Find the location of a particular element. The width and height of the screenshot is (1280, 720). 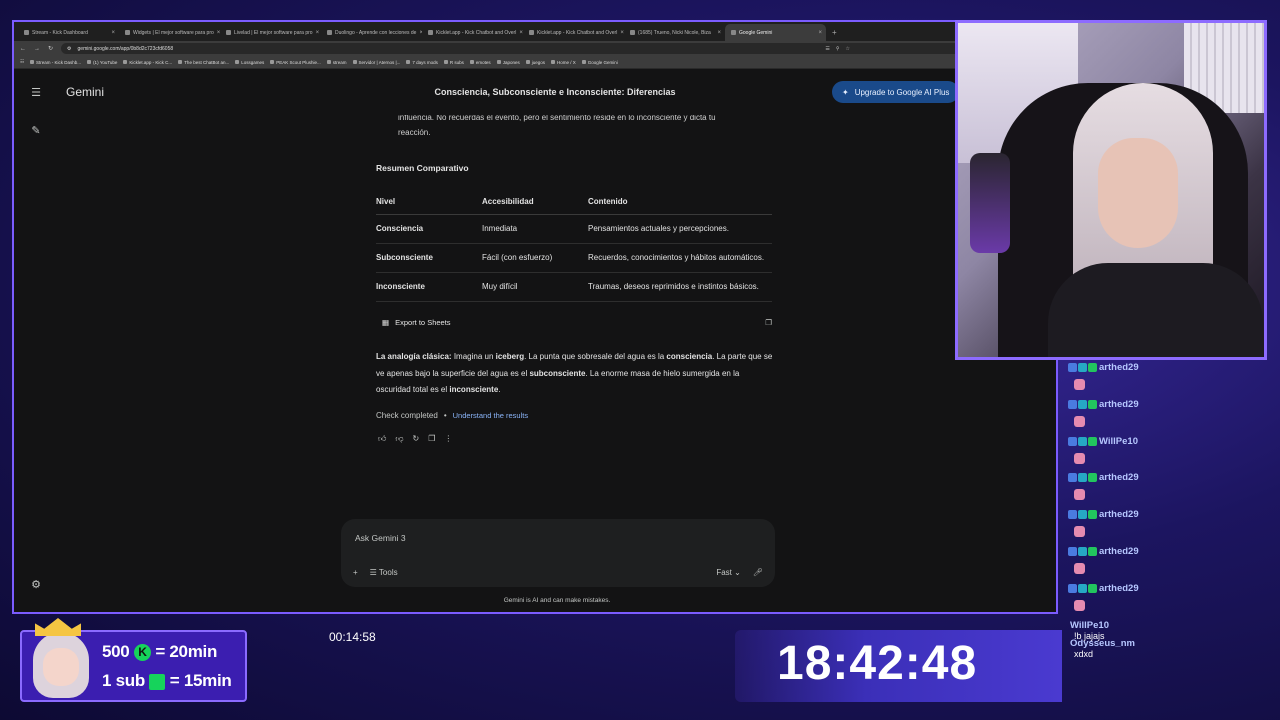

bookmark-item: Home / X is located at coordinates (563, 62).